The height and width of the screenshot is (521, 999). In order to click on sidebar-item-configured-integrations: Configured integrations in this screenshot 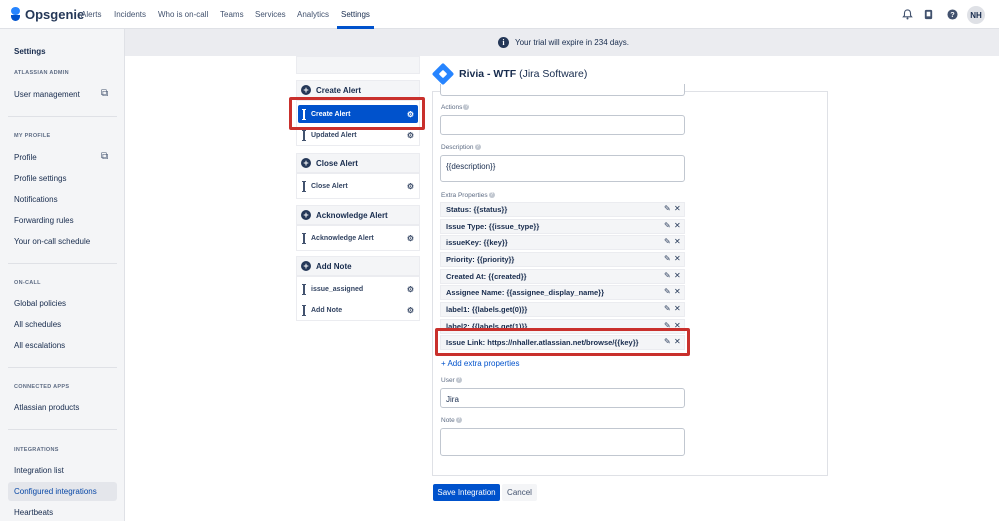, I will do `click(62, 491)`.